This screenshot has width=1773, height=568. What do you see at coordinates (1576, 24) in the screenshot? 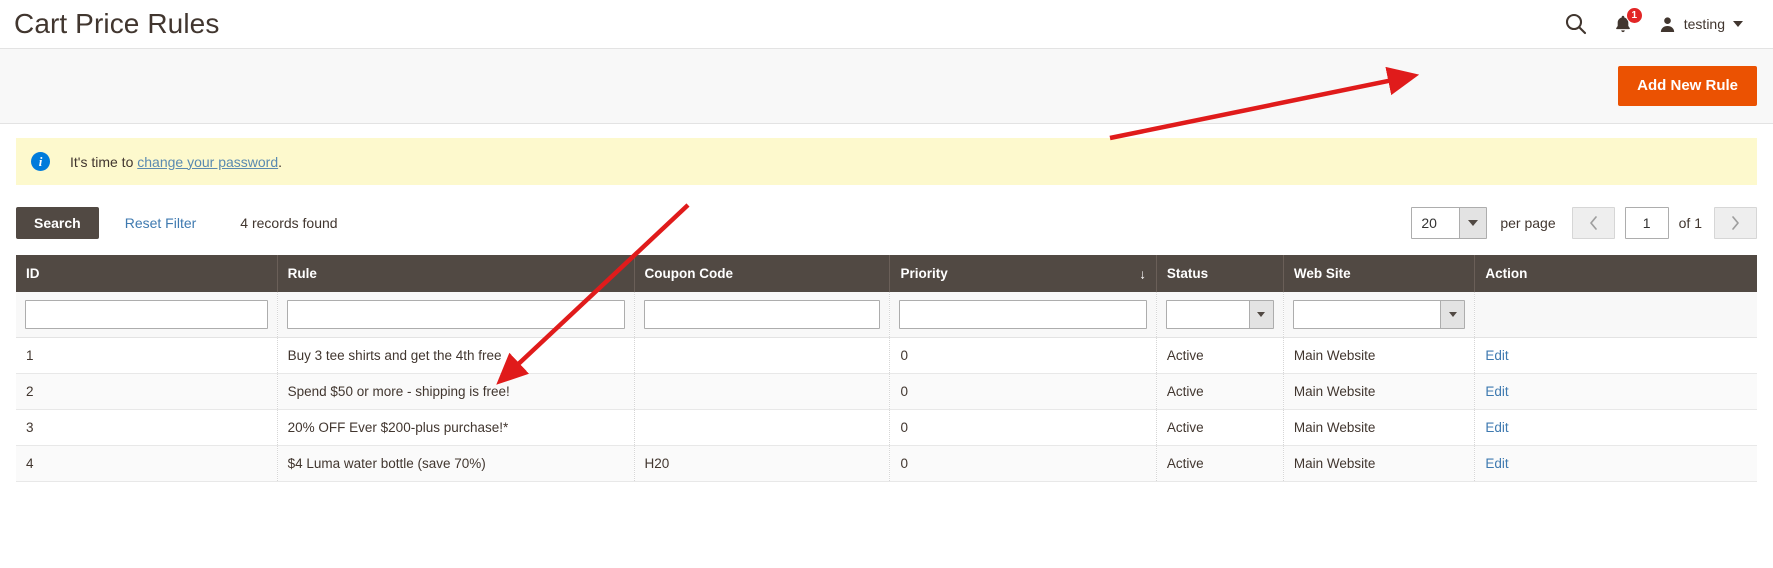
I see `search-icon` at bounding box center [1576, 24].